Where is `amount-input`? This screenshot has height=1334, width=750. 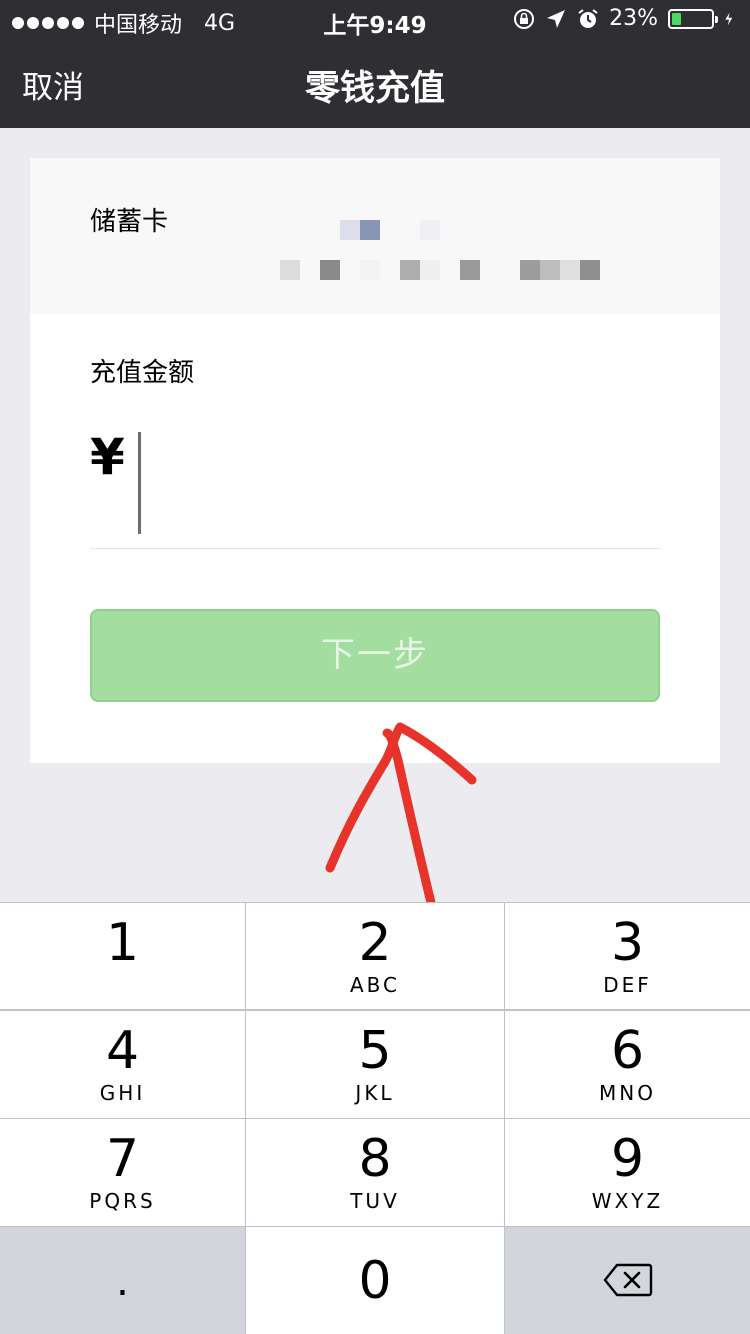
amount-input is located at coordinates (397, 483).